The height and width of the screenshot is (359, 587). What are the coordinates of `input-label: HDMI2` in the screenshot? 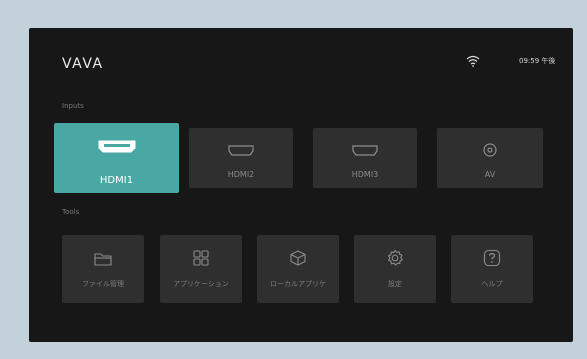 It's located at (241, 174).